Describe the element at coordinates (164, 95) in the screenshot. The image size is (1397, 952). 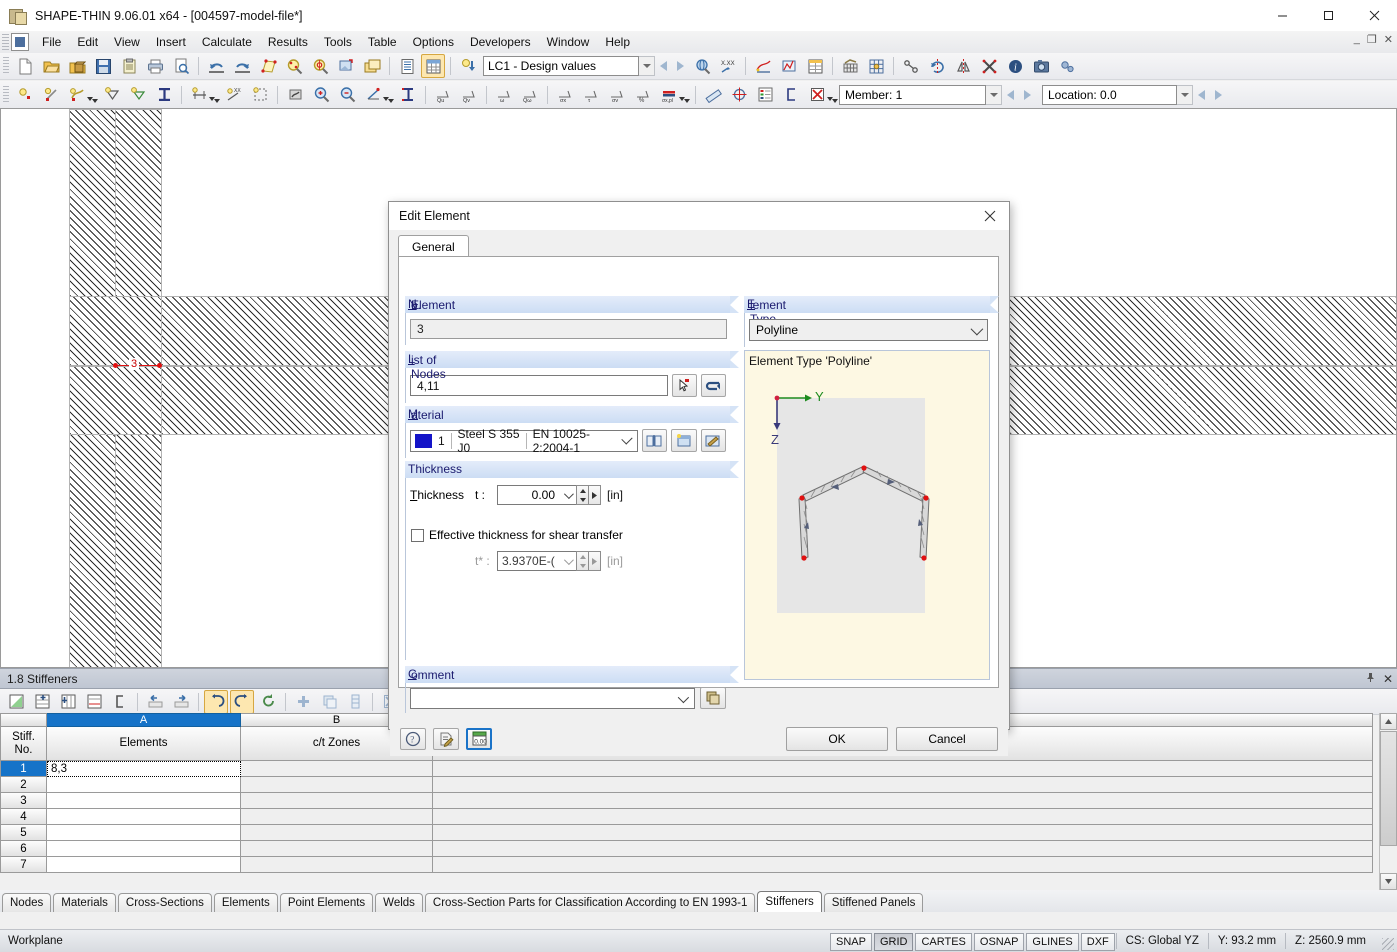
I see `i-section-icon` at that location.